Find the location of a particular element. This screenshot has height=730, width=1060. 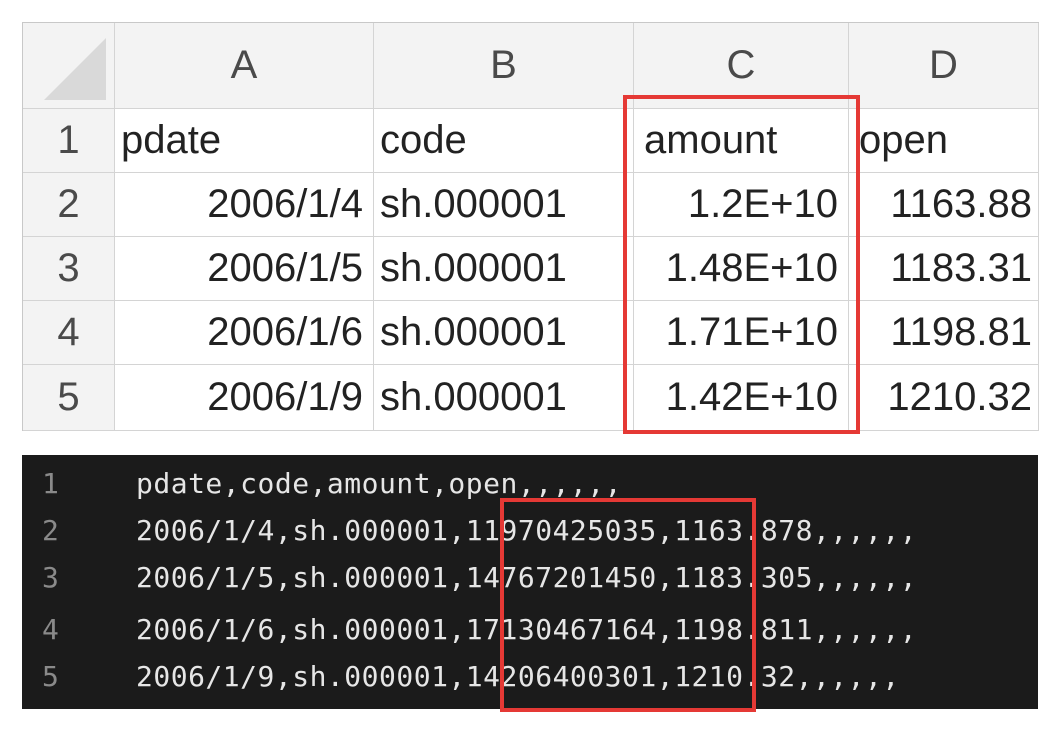

cell-a2: 2006/1/4 is located at coordinates (244, 205).